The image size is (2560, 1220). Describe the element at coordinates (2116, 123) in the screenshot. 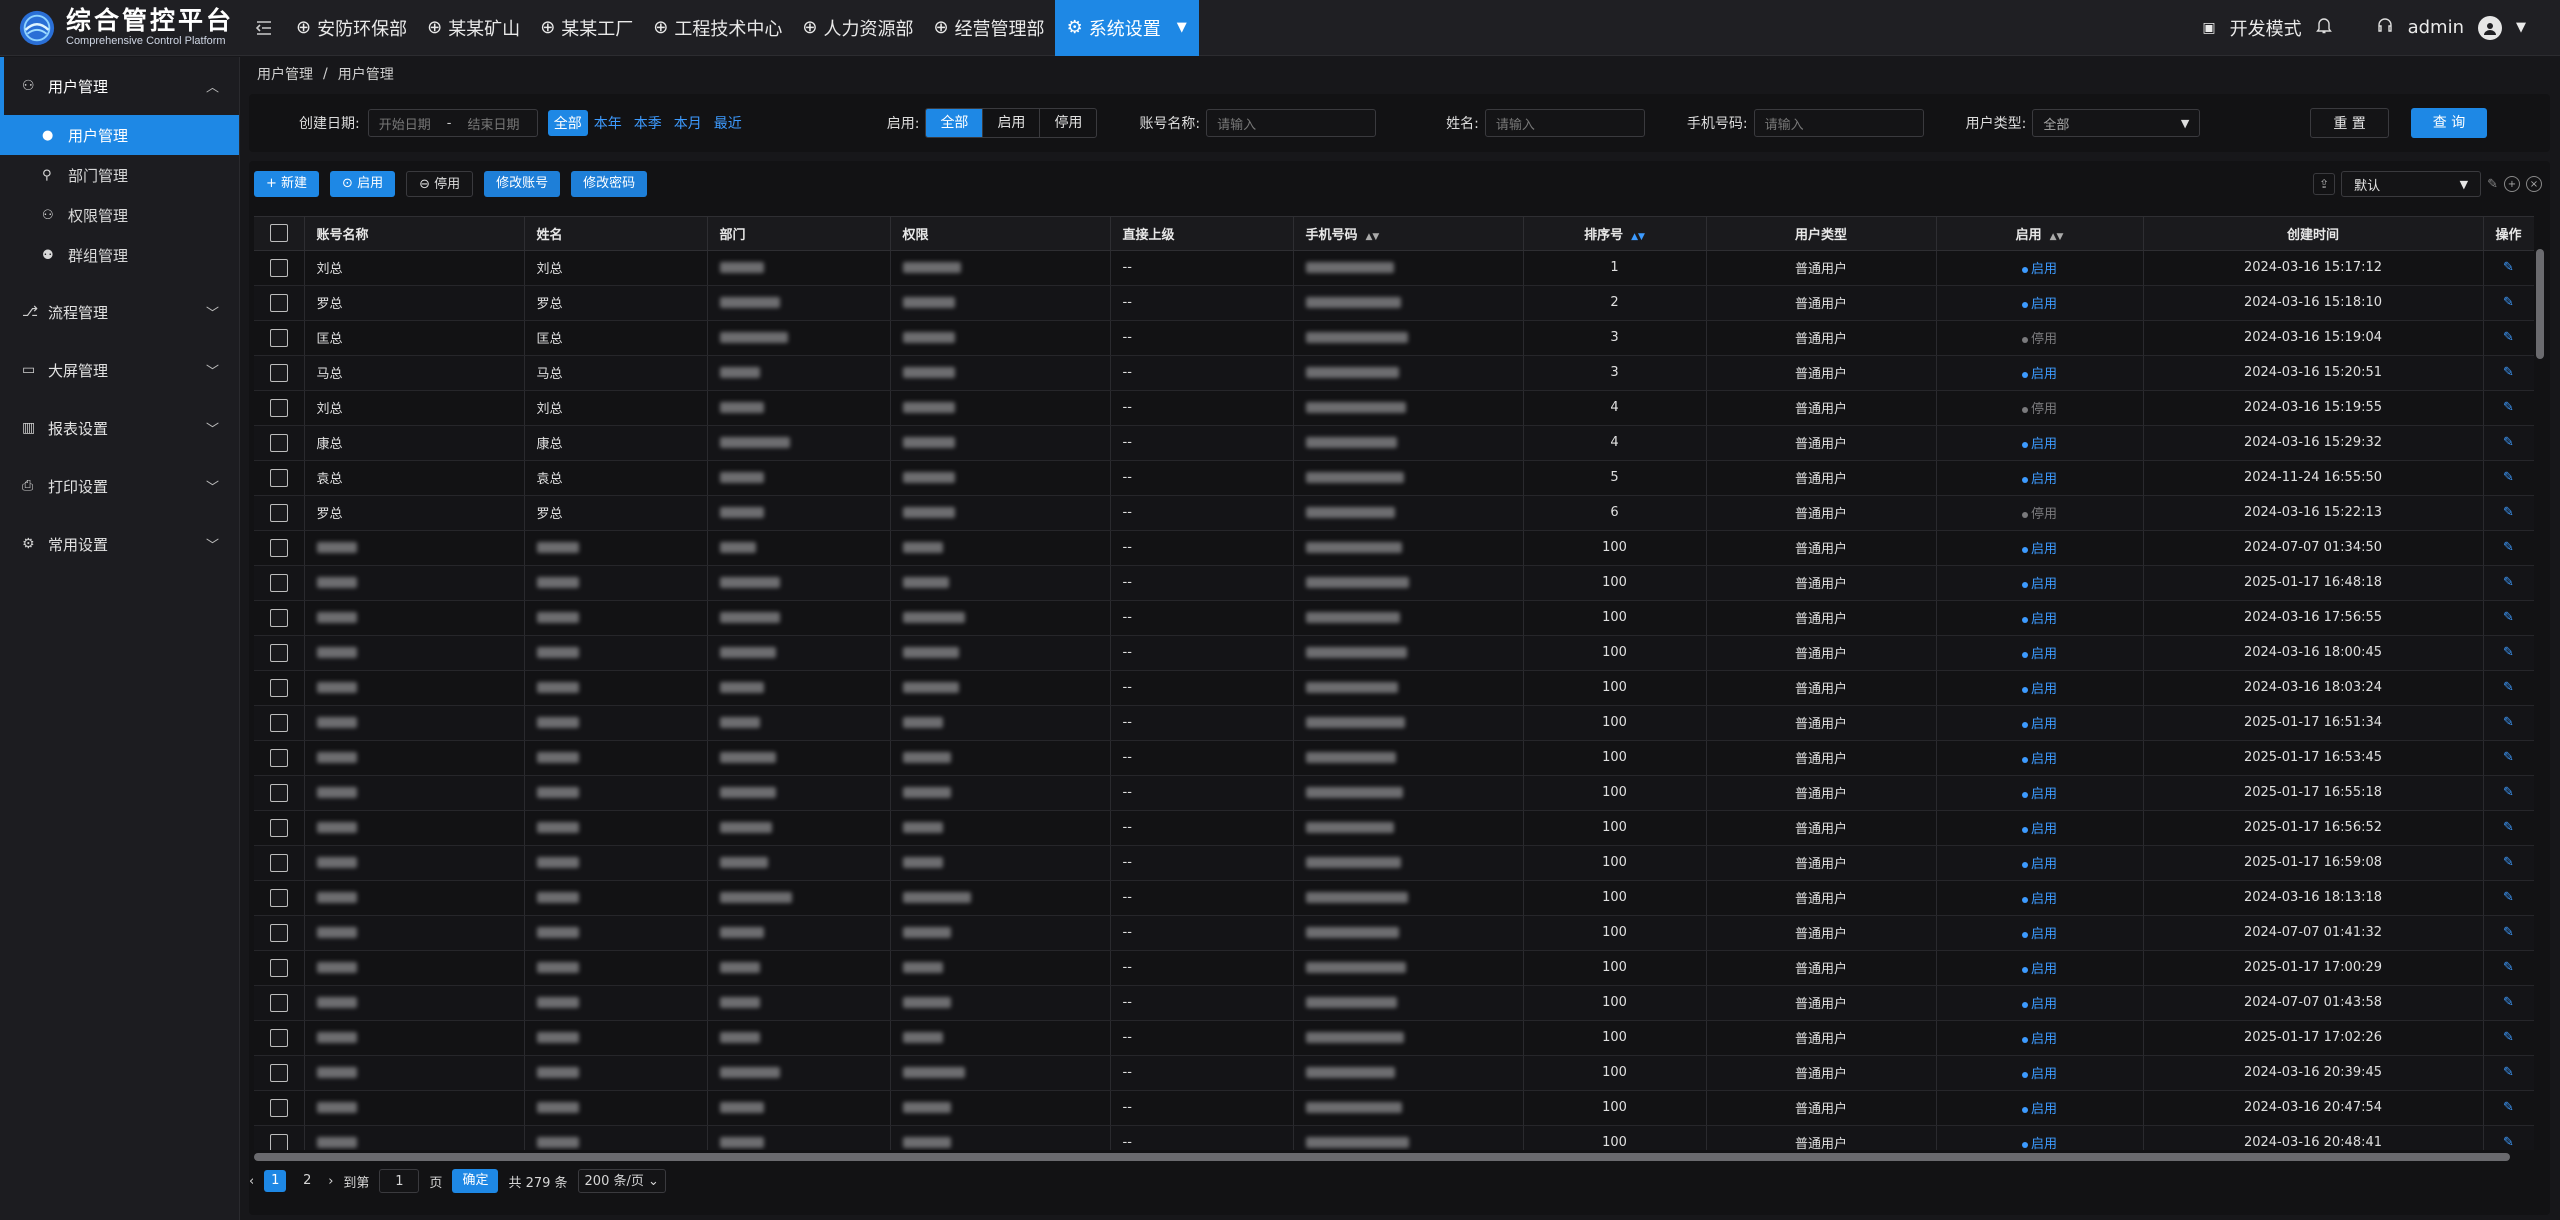

I see `usertype-select: 全部 ▼` at that location.